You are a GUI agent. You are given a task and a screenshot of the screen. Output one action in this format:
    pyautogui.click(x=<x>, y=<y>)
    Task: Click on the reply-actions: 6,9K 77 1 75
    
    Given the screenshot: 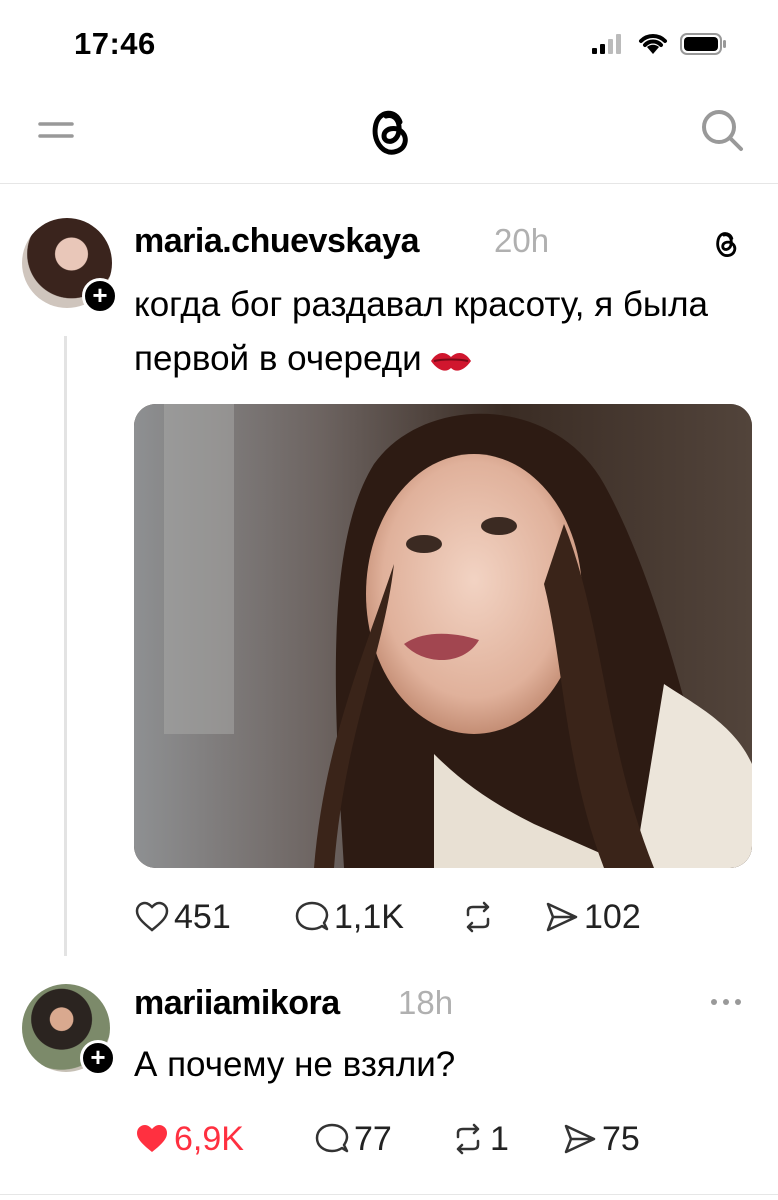 What is the action you would take?
    pyautogui.click(x=444, y=1139)
    